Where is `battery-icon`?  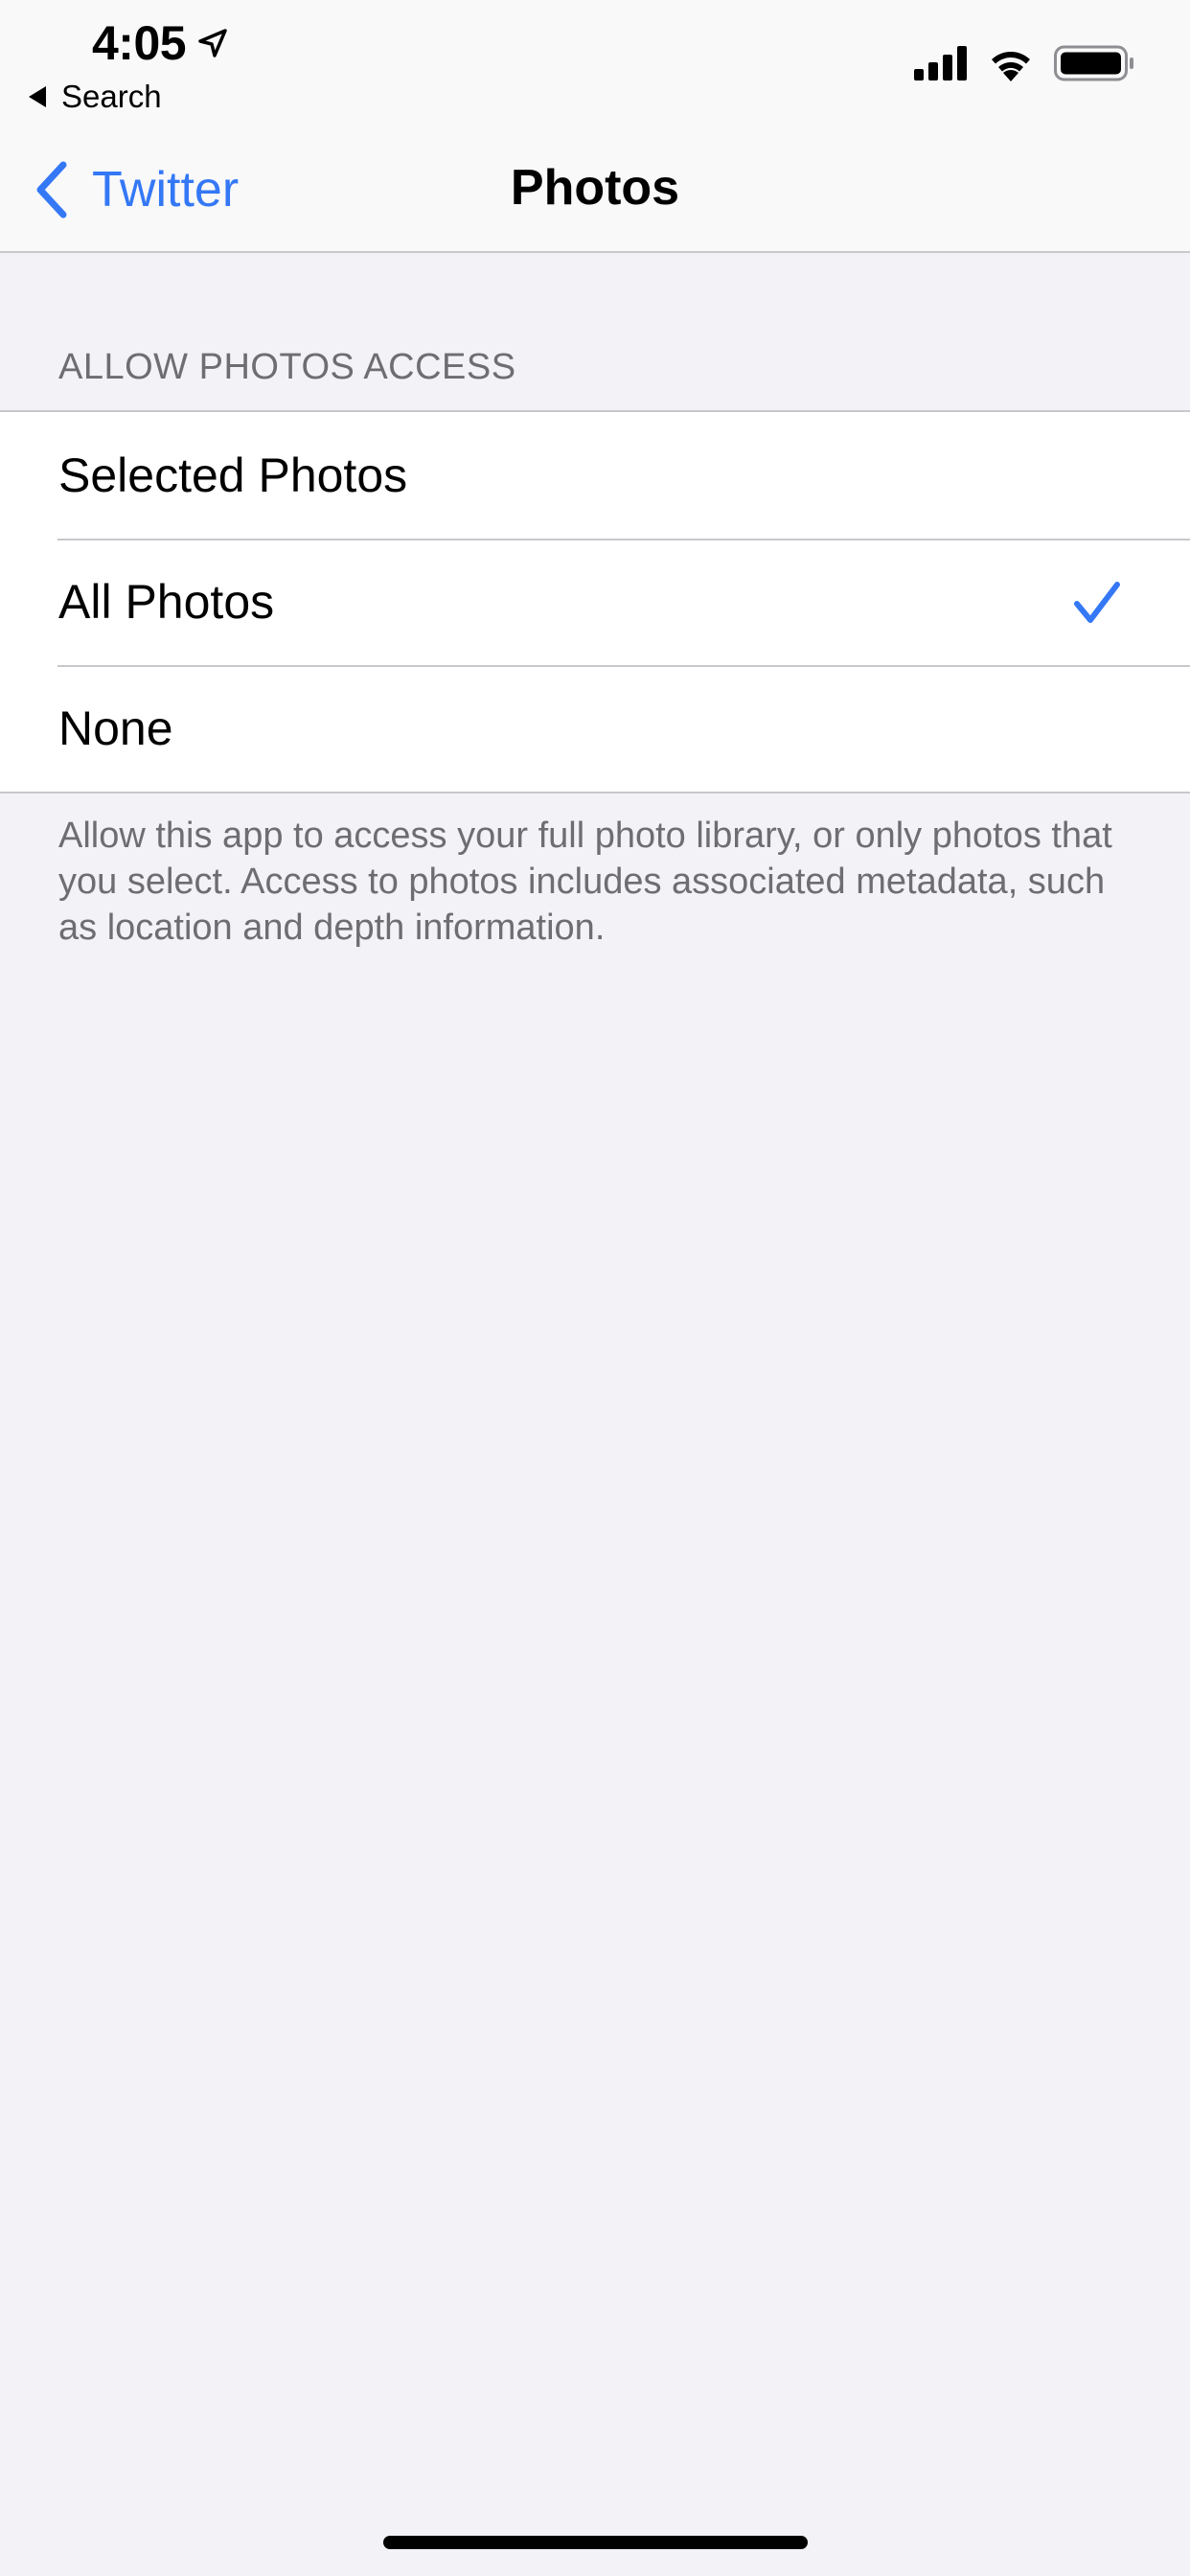
battery-icon is located at coordinates (1094, 63).